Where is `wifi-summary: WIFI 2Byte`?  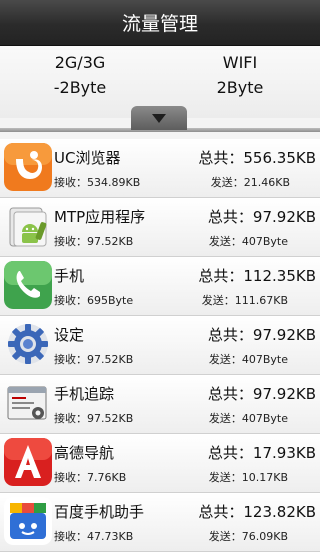
wifi-summary: WIFI 2Byte is located at coordinates (240, 75).